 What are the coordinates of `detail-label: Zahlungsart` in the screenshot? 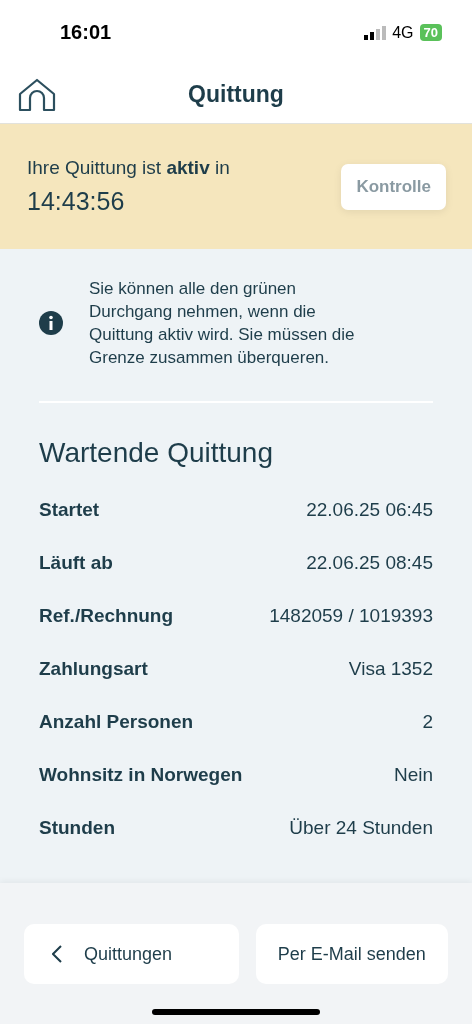 It's located at (93, 669).